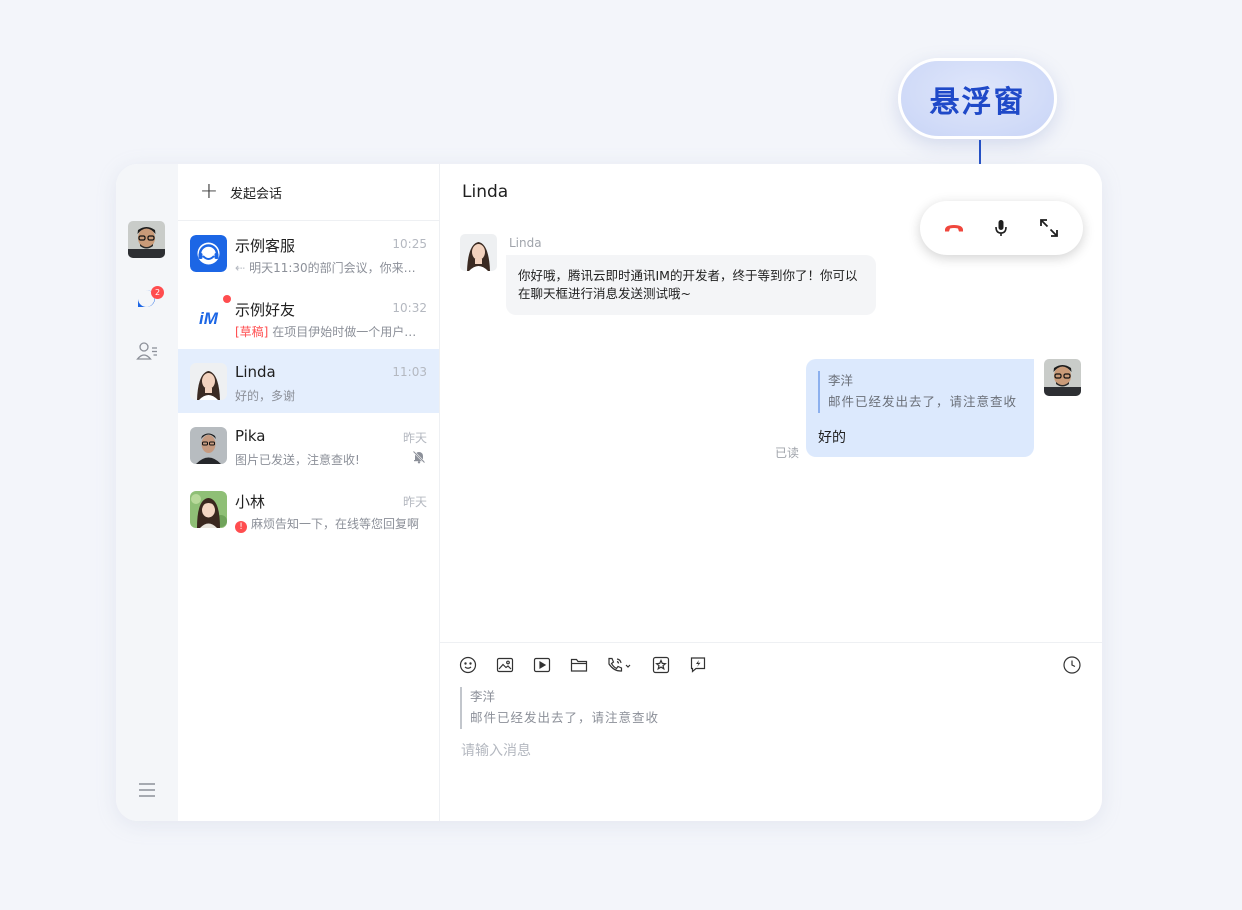 This screenshot has height=910, width=1242. What do you see at coordinates (265, 246) in the screenshot?
I see `conversation-name: 示例客服` at bounding box center [265, 246].